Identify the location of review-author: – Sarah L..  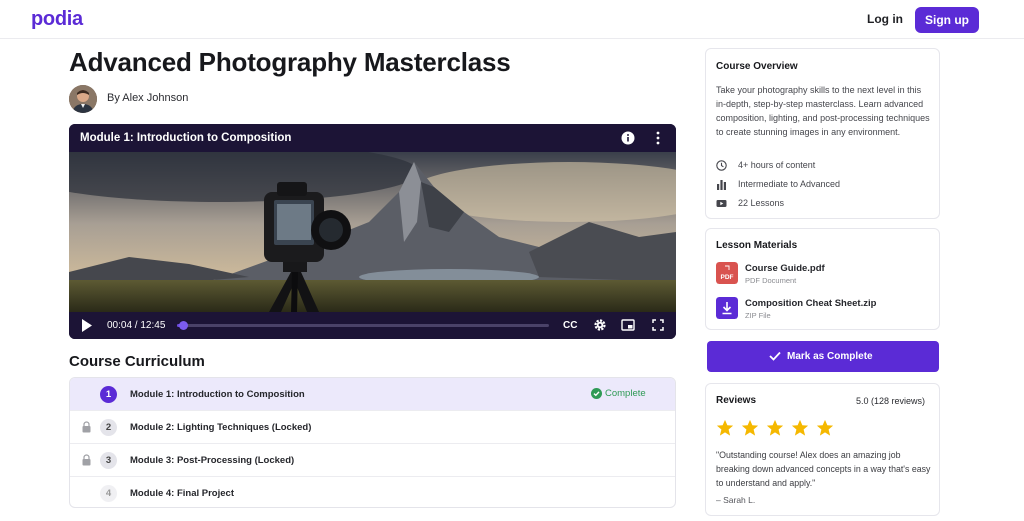
(736, 500).